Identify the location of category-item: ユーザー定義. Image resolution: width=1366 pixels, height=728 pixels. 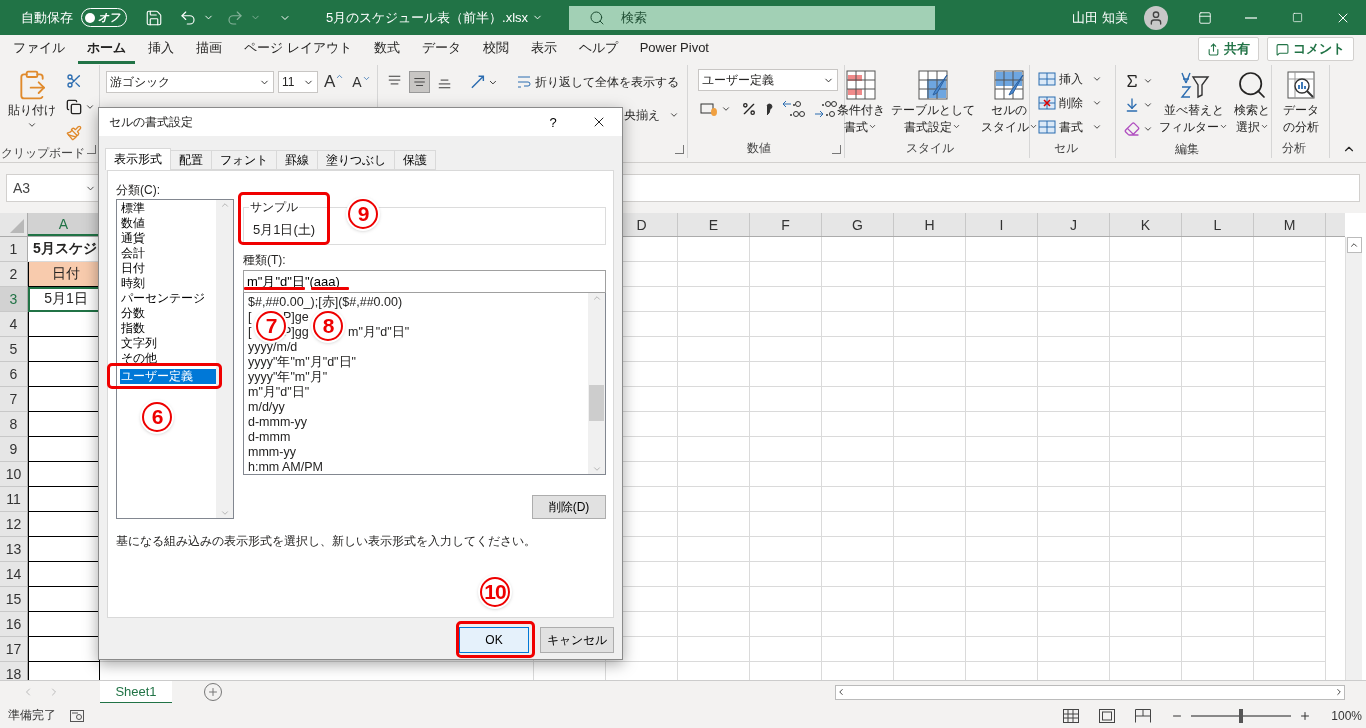
(168, 376).